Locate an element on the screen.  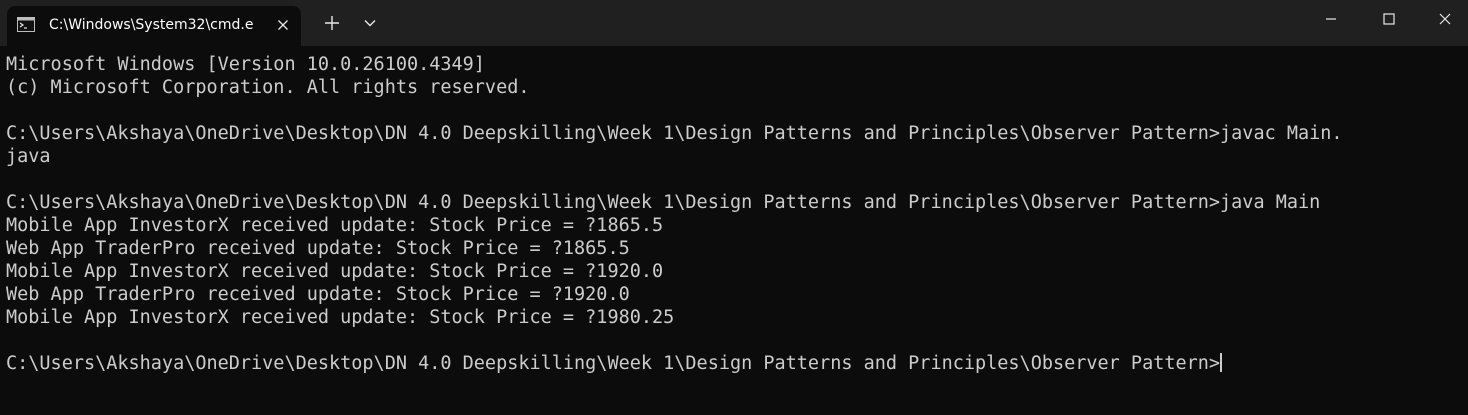
chevron-down-icon is located at coordinates (370, 23).